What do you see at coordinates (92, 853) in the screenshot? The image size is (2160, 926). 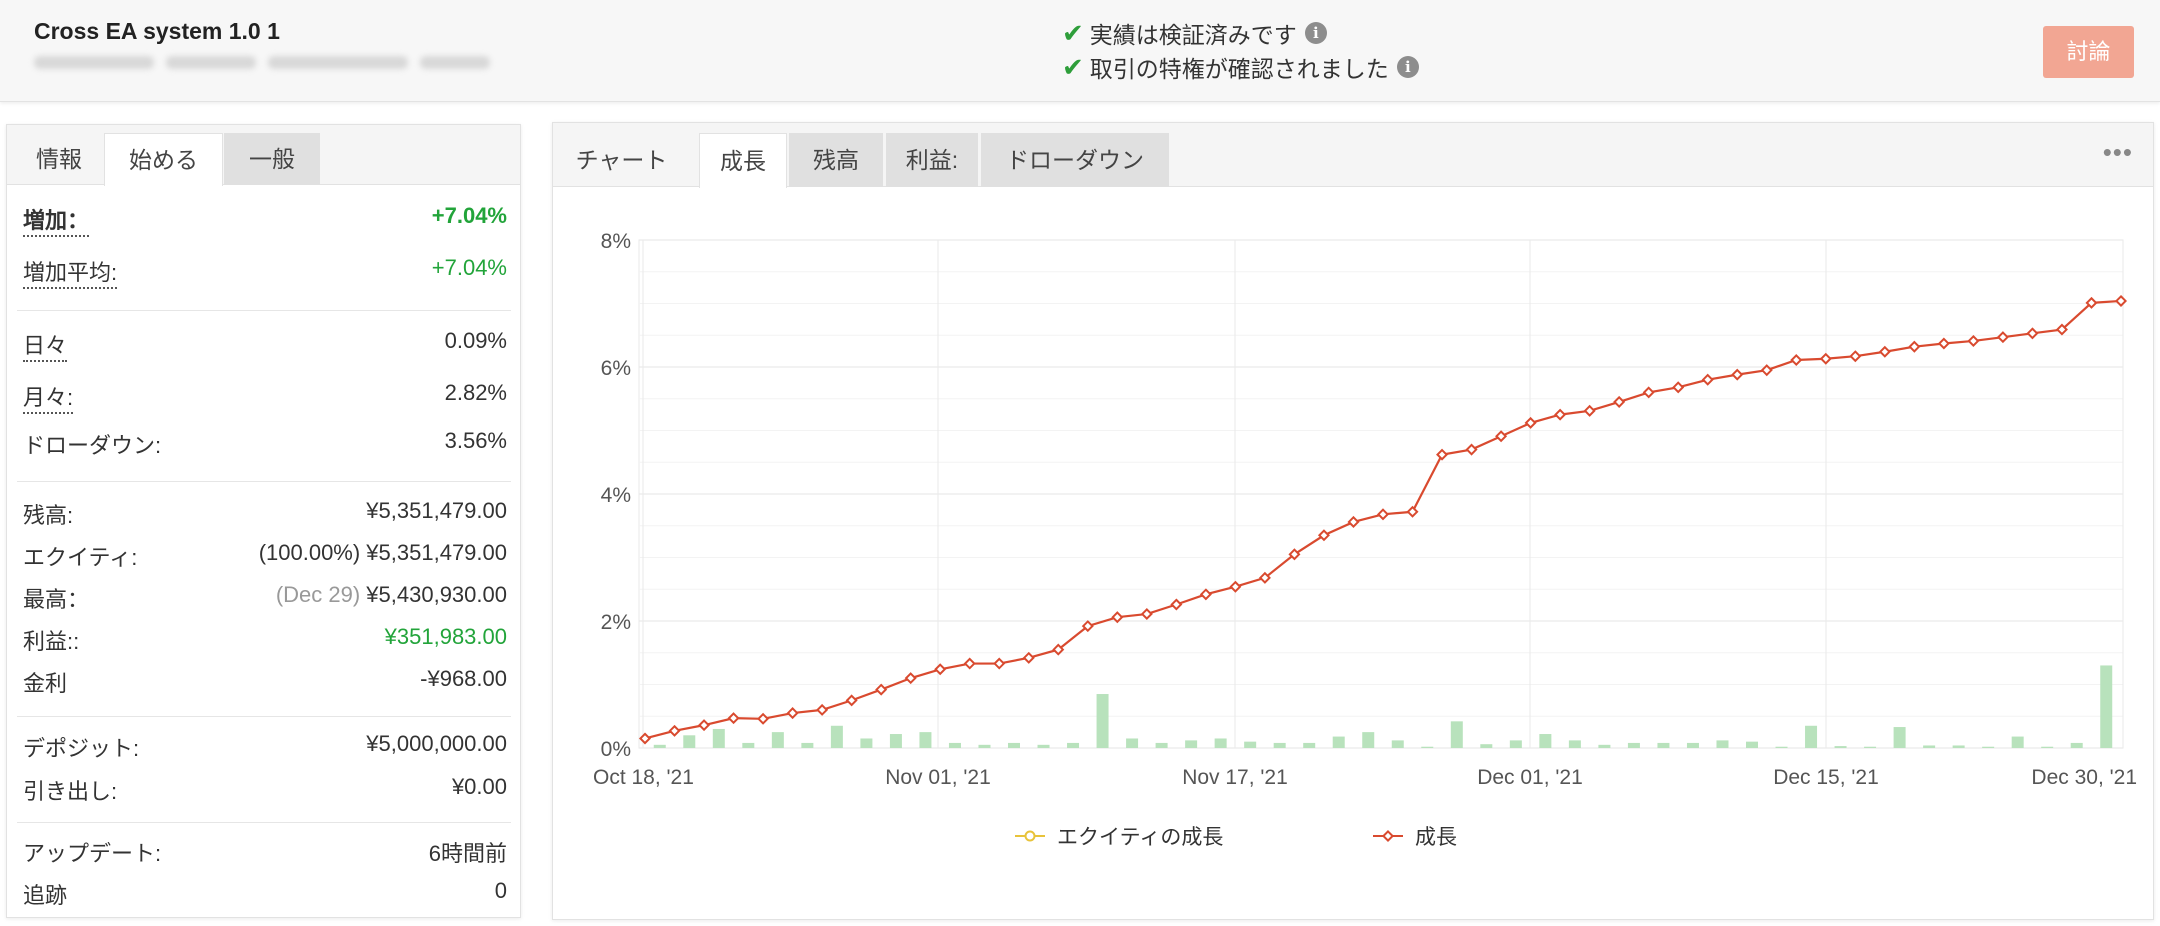 I see `stat-update-label: アップデート:` at bounding box center [92, 853].